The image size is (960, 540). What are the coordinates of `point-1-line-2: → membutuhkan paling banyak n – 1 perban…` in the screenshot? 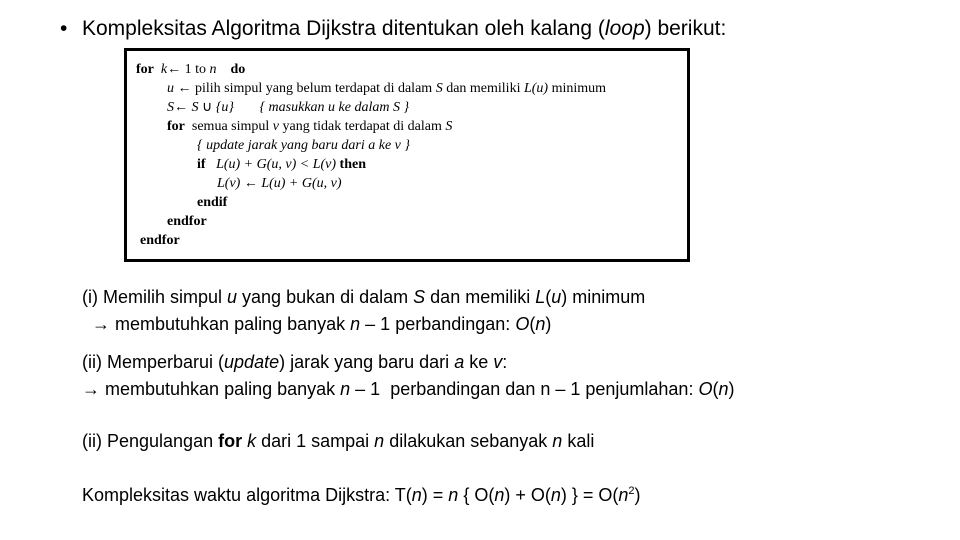 It's located at (321, 324).